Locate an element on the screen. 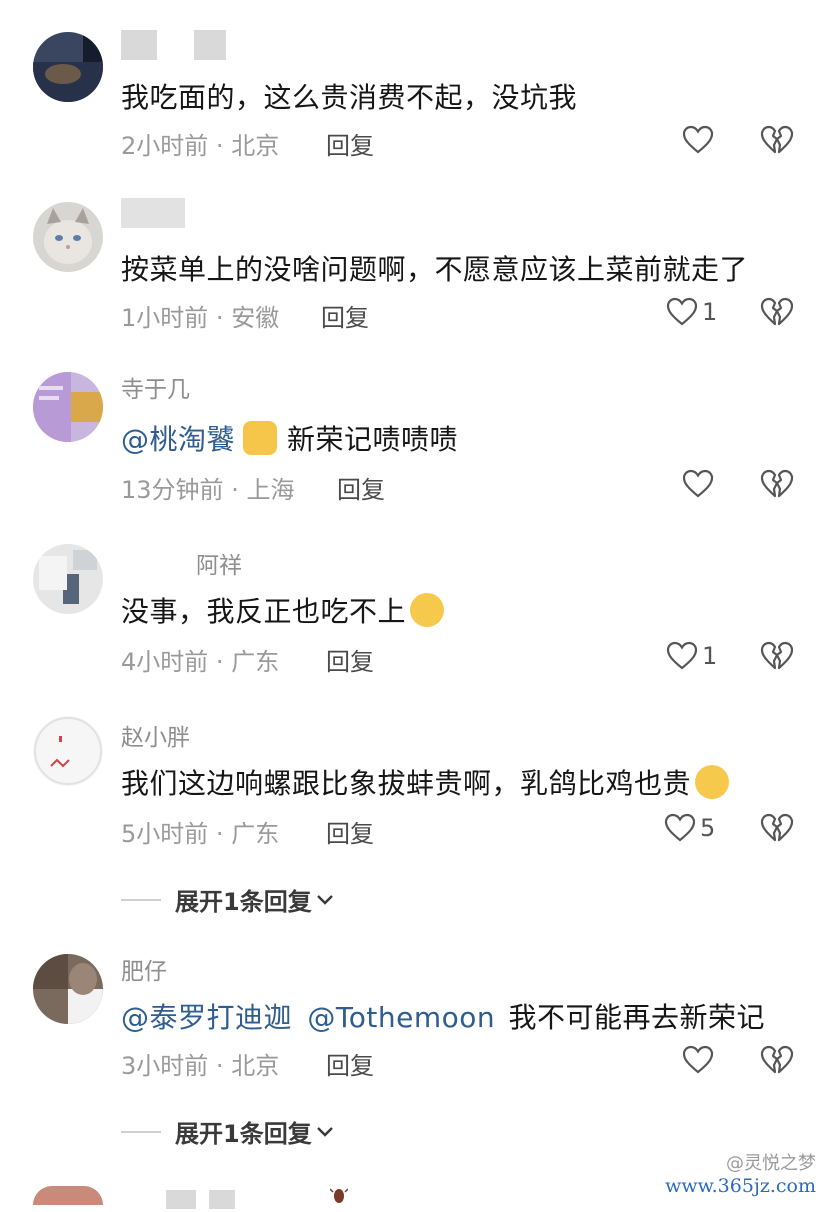  comment-meta: 3小时前 · 北京 is located at coordinates (200, 1063).